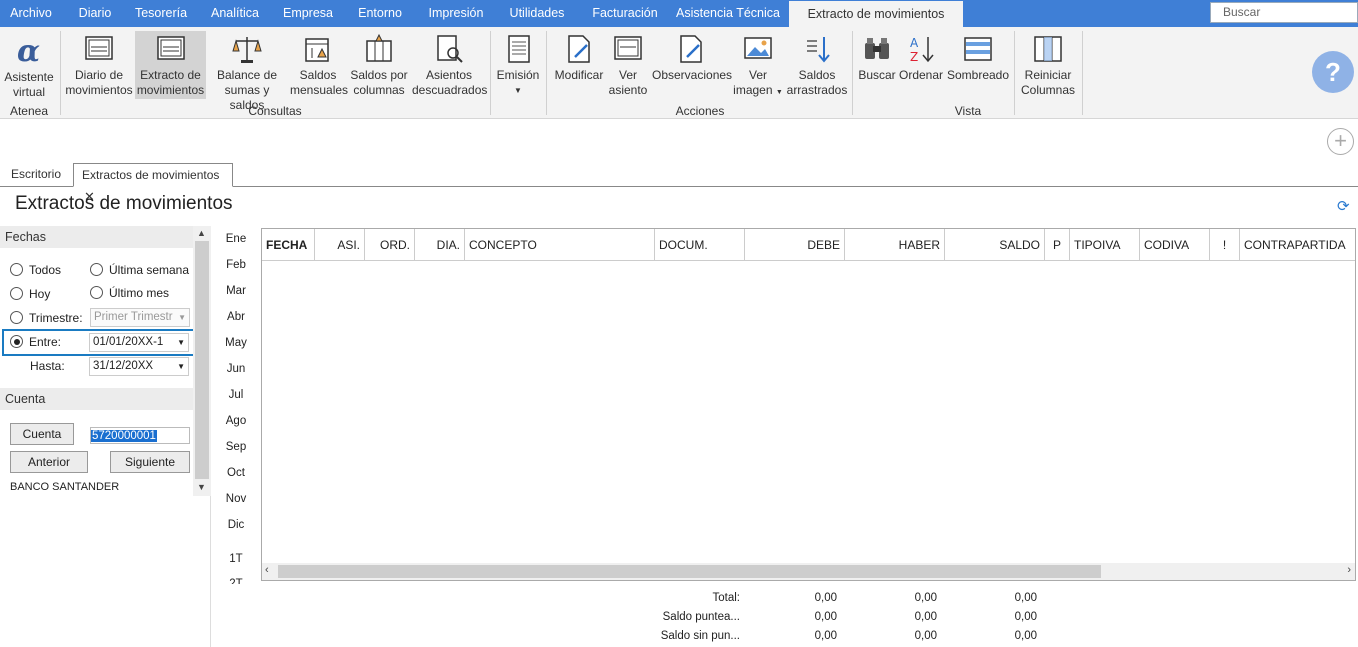 Image resolution: width=1358 pixels, height=647 pixels. Describe the element at coordinates (379, 65) in the screenshot. I see `saldos-columnas-button: Saldos por columnas` at that location.